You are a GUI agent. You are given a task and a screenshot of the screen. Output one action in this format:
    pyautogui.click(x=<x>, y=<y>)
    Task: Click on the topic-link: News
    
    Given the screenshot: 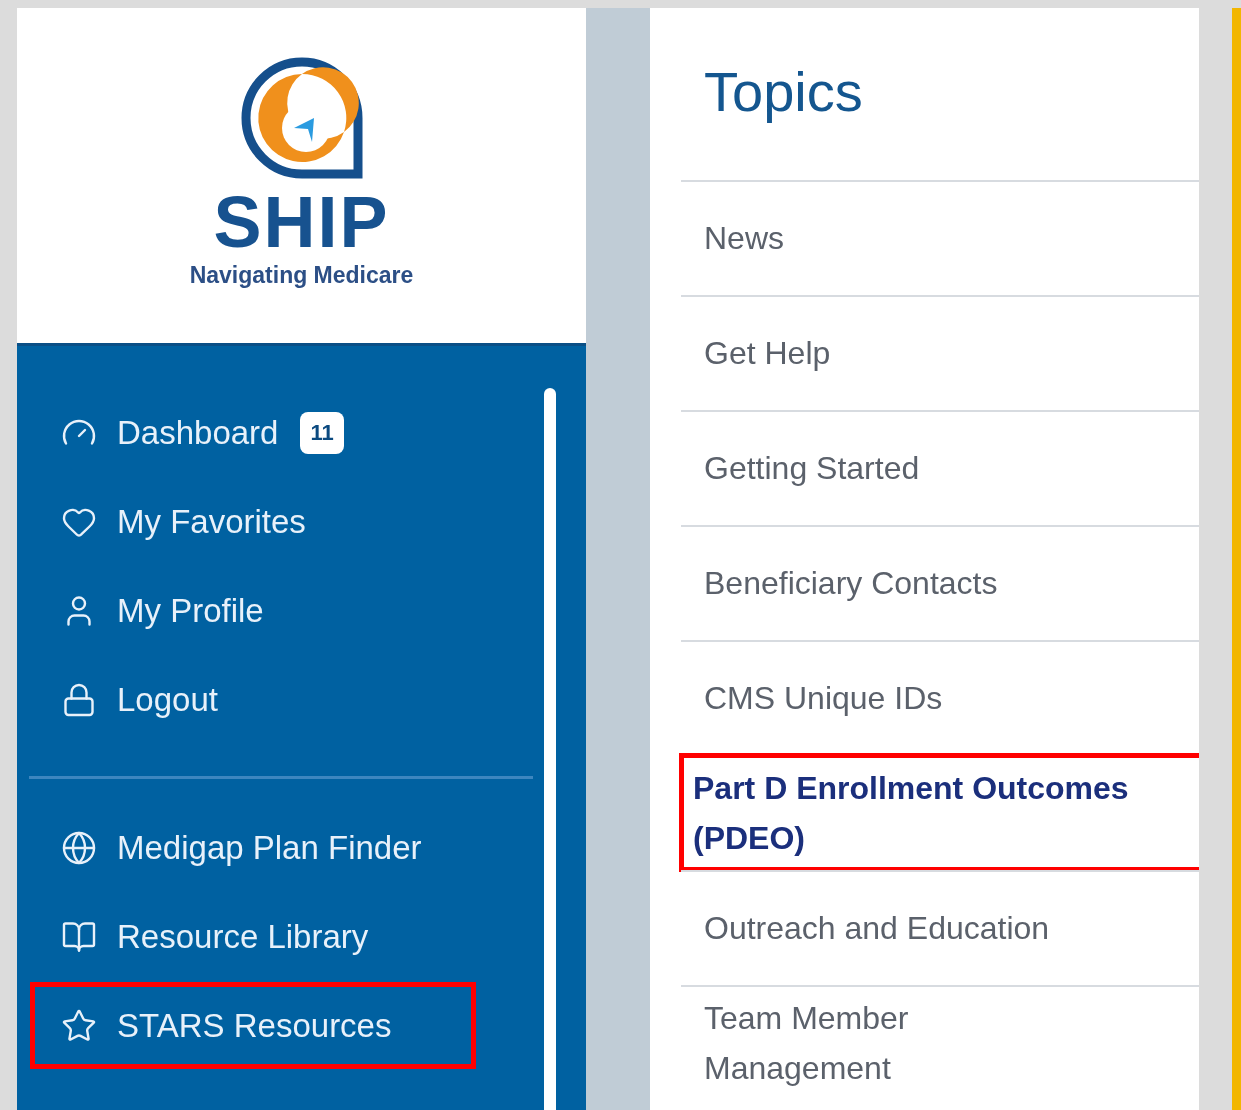 What is the action you would take?
    pyautogui.click(x=940, y=237)
    